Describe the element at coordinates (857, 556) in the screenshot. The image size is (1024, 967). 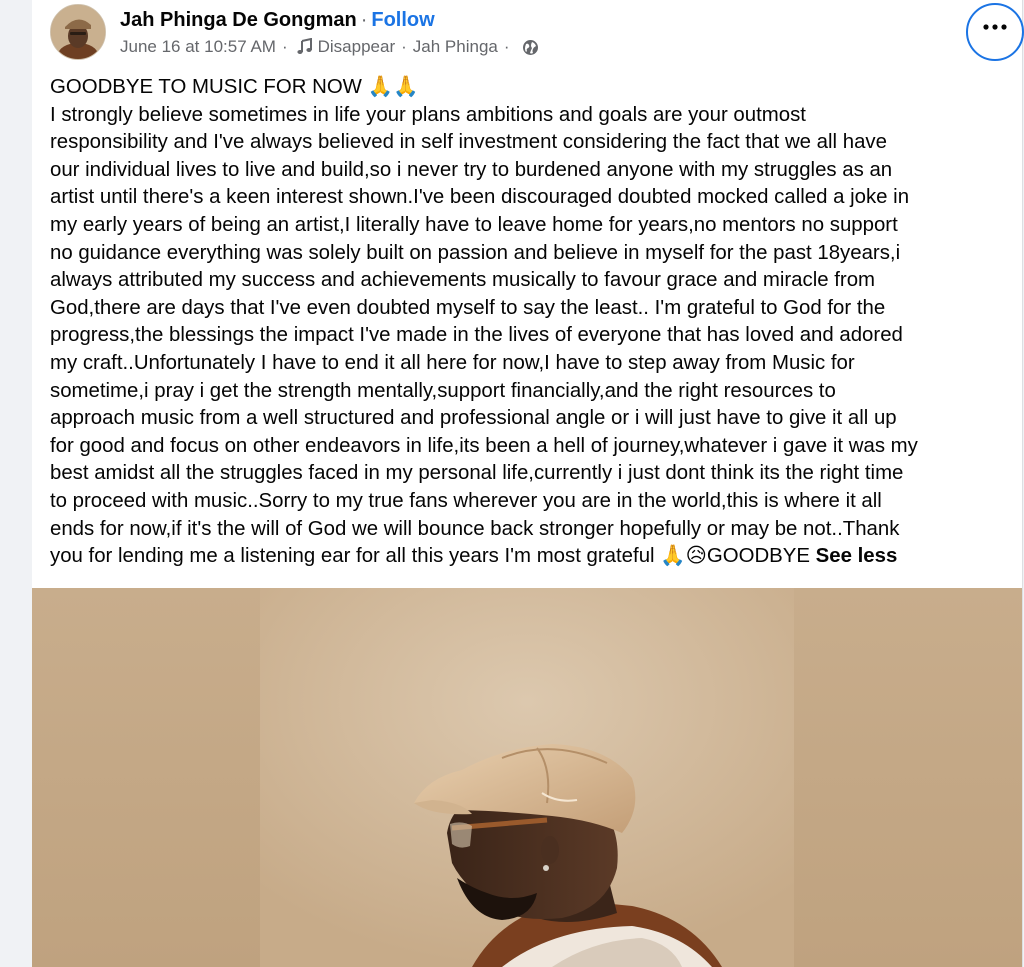
I see `see-less-button: See less` at that location.